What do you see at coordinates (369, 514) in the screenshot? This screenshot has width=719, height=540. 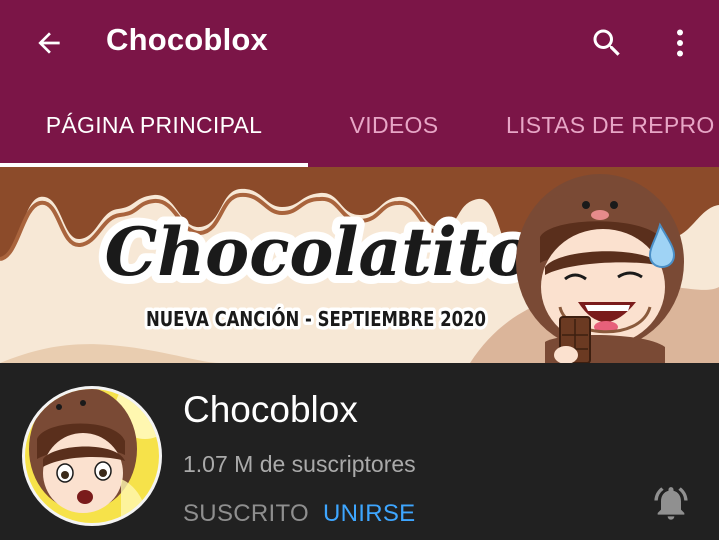 I see `join-button: UNIRSE` at bounding box center [369, 514].